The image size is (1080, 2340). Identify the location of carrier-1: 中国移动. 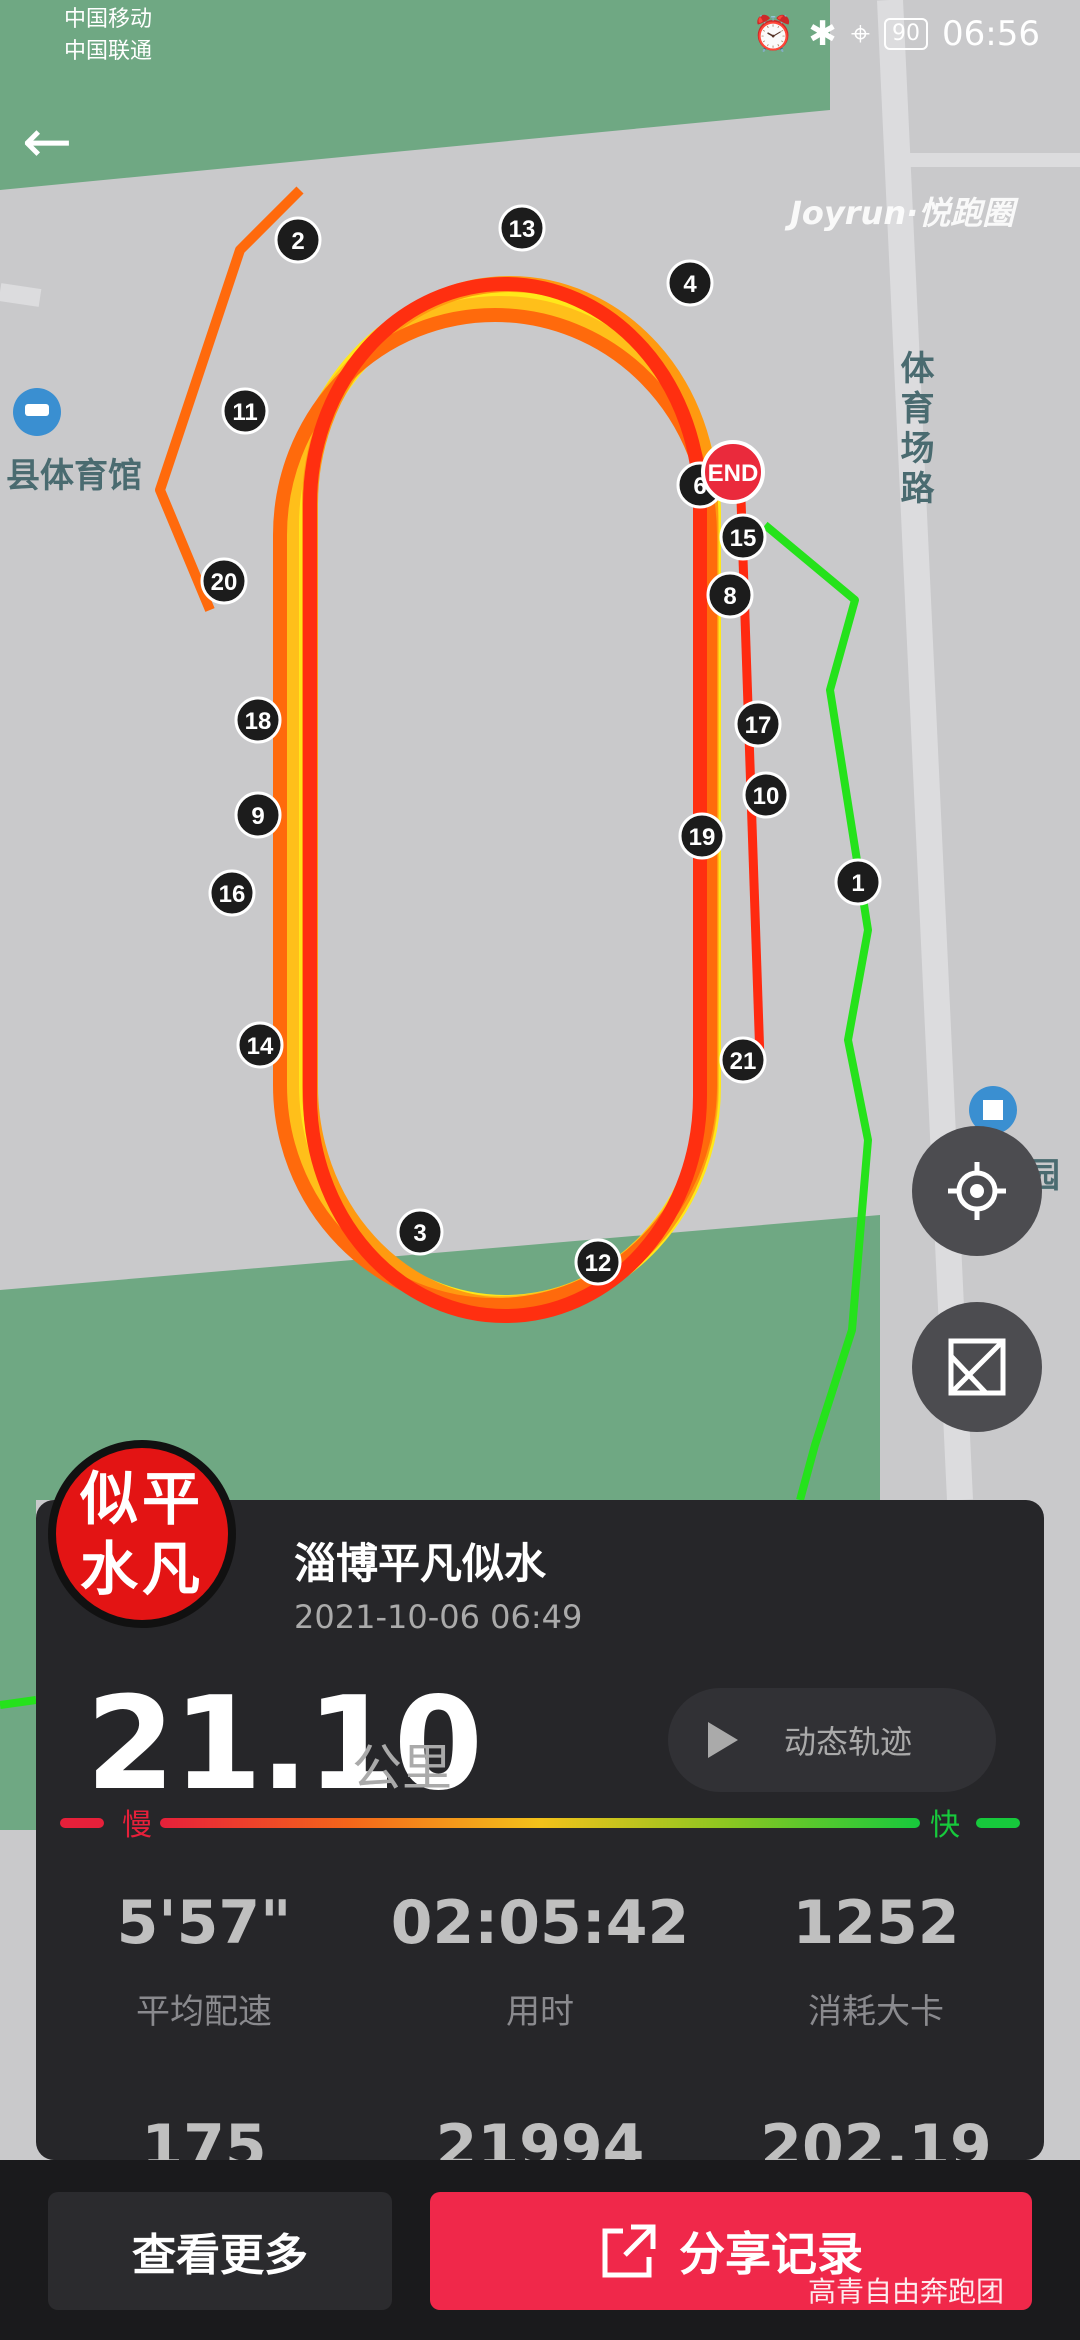
(108, 19).